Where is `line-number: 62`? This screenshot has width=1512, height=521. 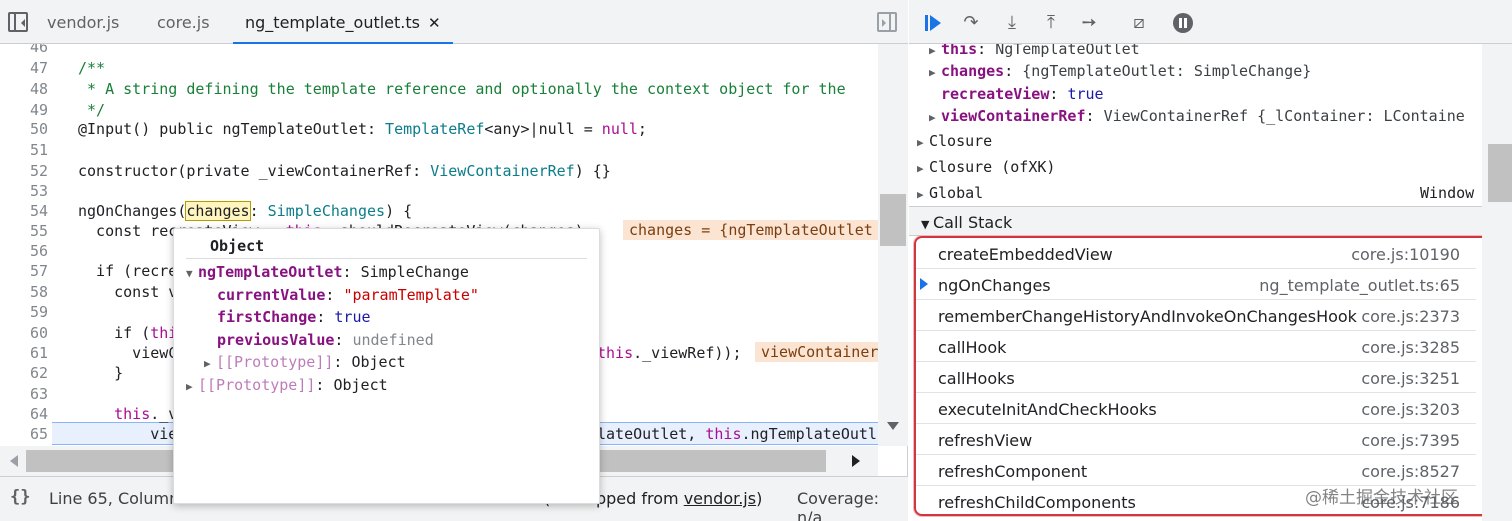
line-number: 62 is located at coordinates (24, 373).